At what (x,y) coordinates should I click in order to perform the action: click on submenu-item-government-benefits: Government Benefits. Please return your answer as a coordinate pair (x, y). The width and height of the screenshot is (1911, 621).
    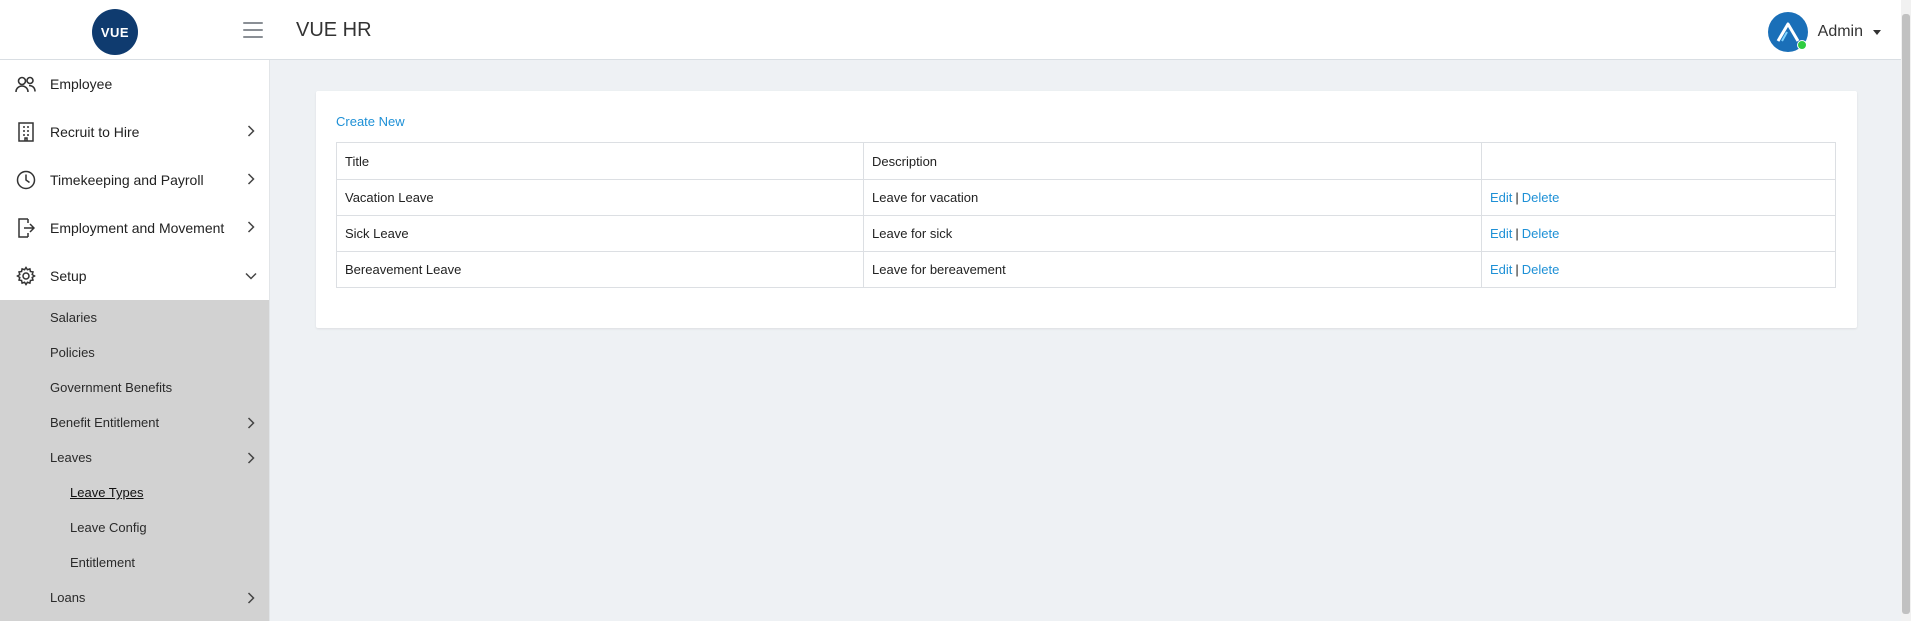
    Looking at the image, I should click on (134, 387).